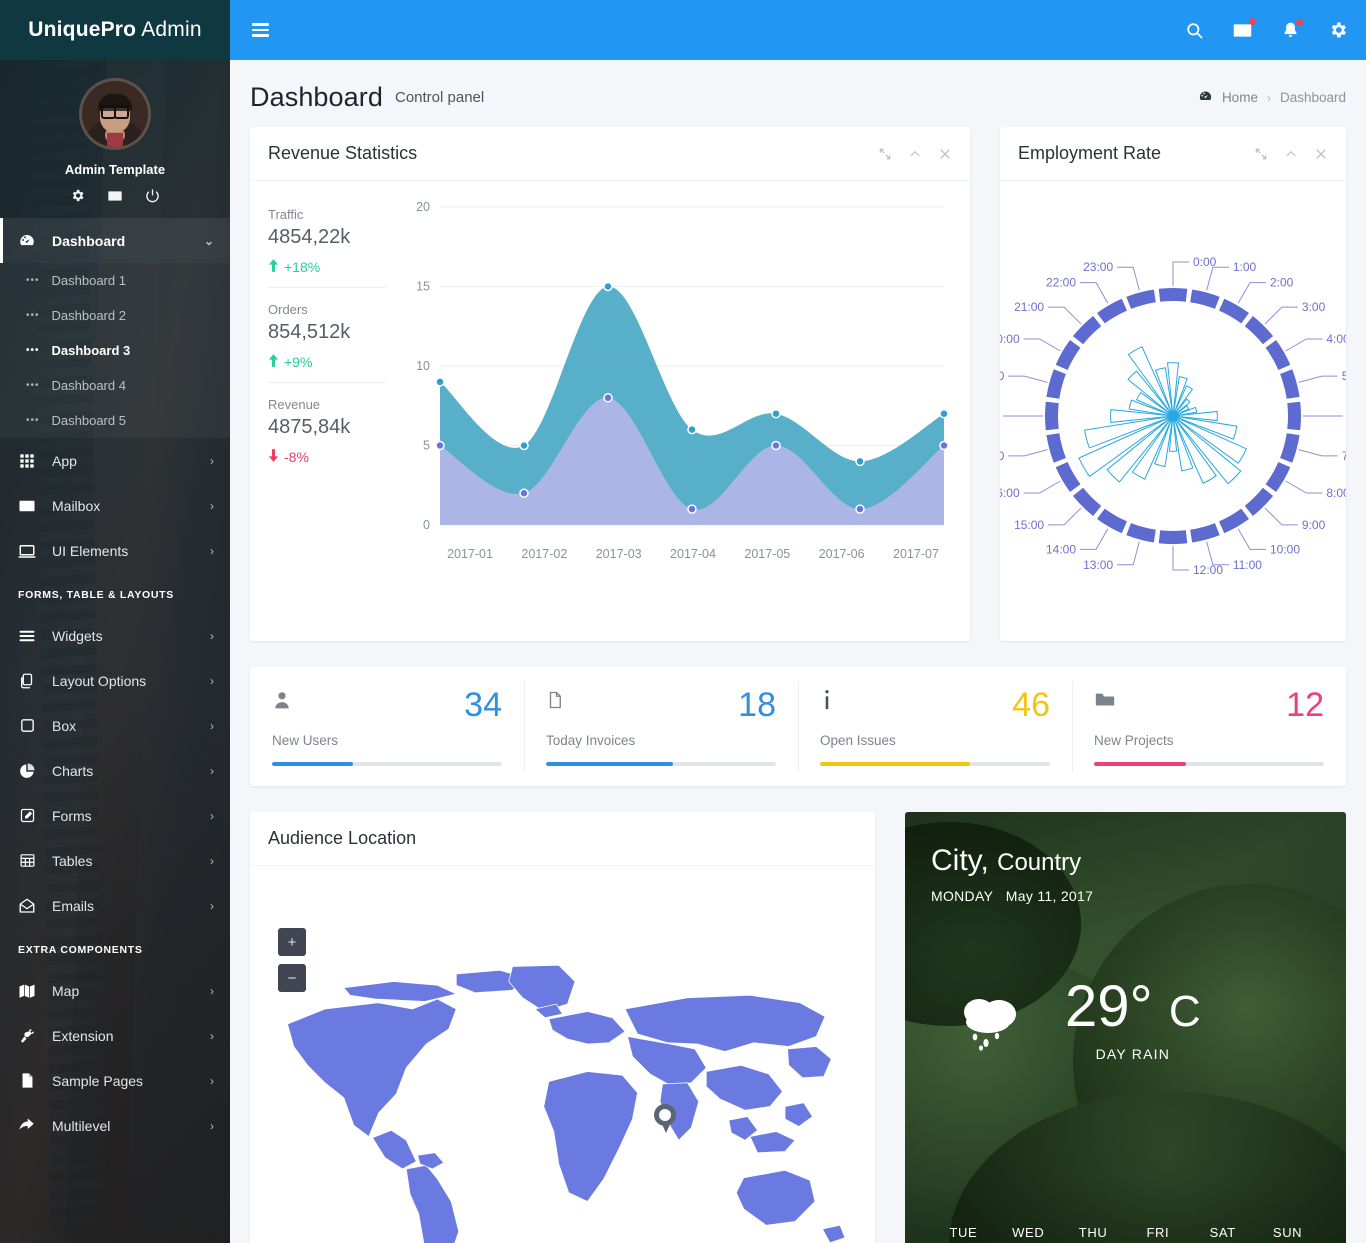 Image resolution: width=1366 pixels, height=1243 pixels. I want to click on dots-icon: •••, so click(33, 350).